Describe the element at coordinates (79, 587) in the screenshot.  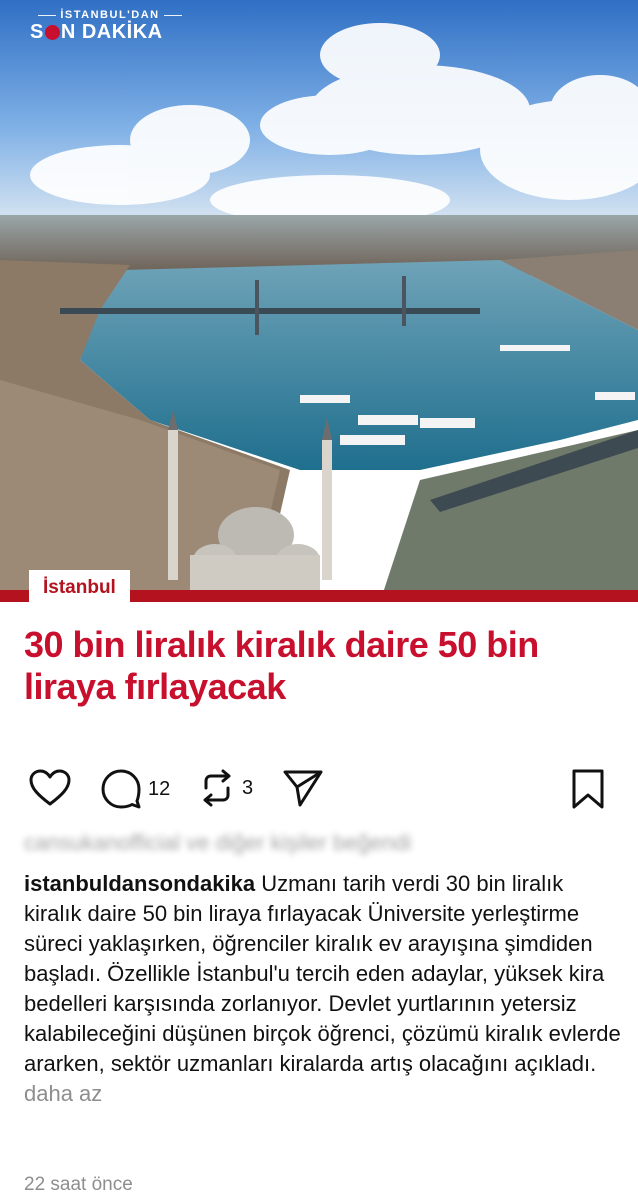
I see `category-tag: İstanbul` at that location.